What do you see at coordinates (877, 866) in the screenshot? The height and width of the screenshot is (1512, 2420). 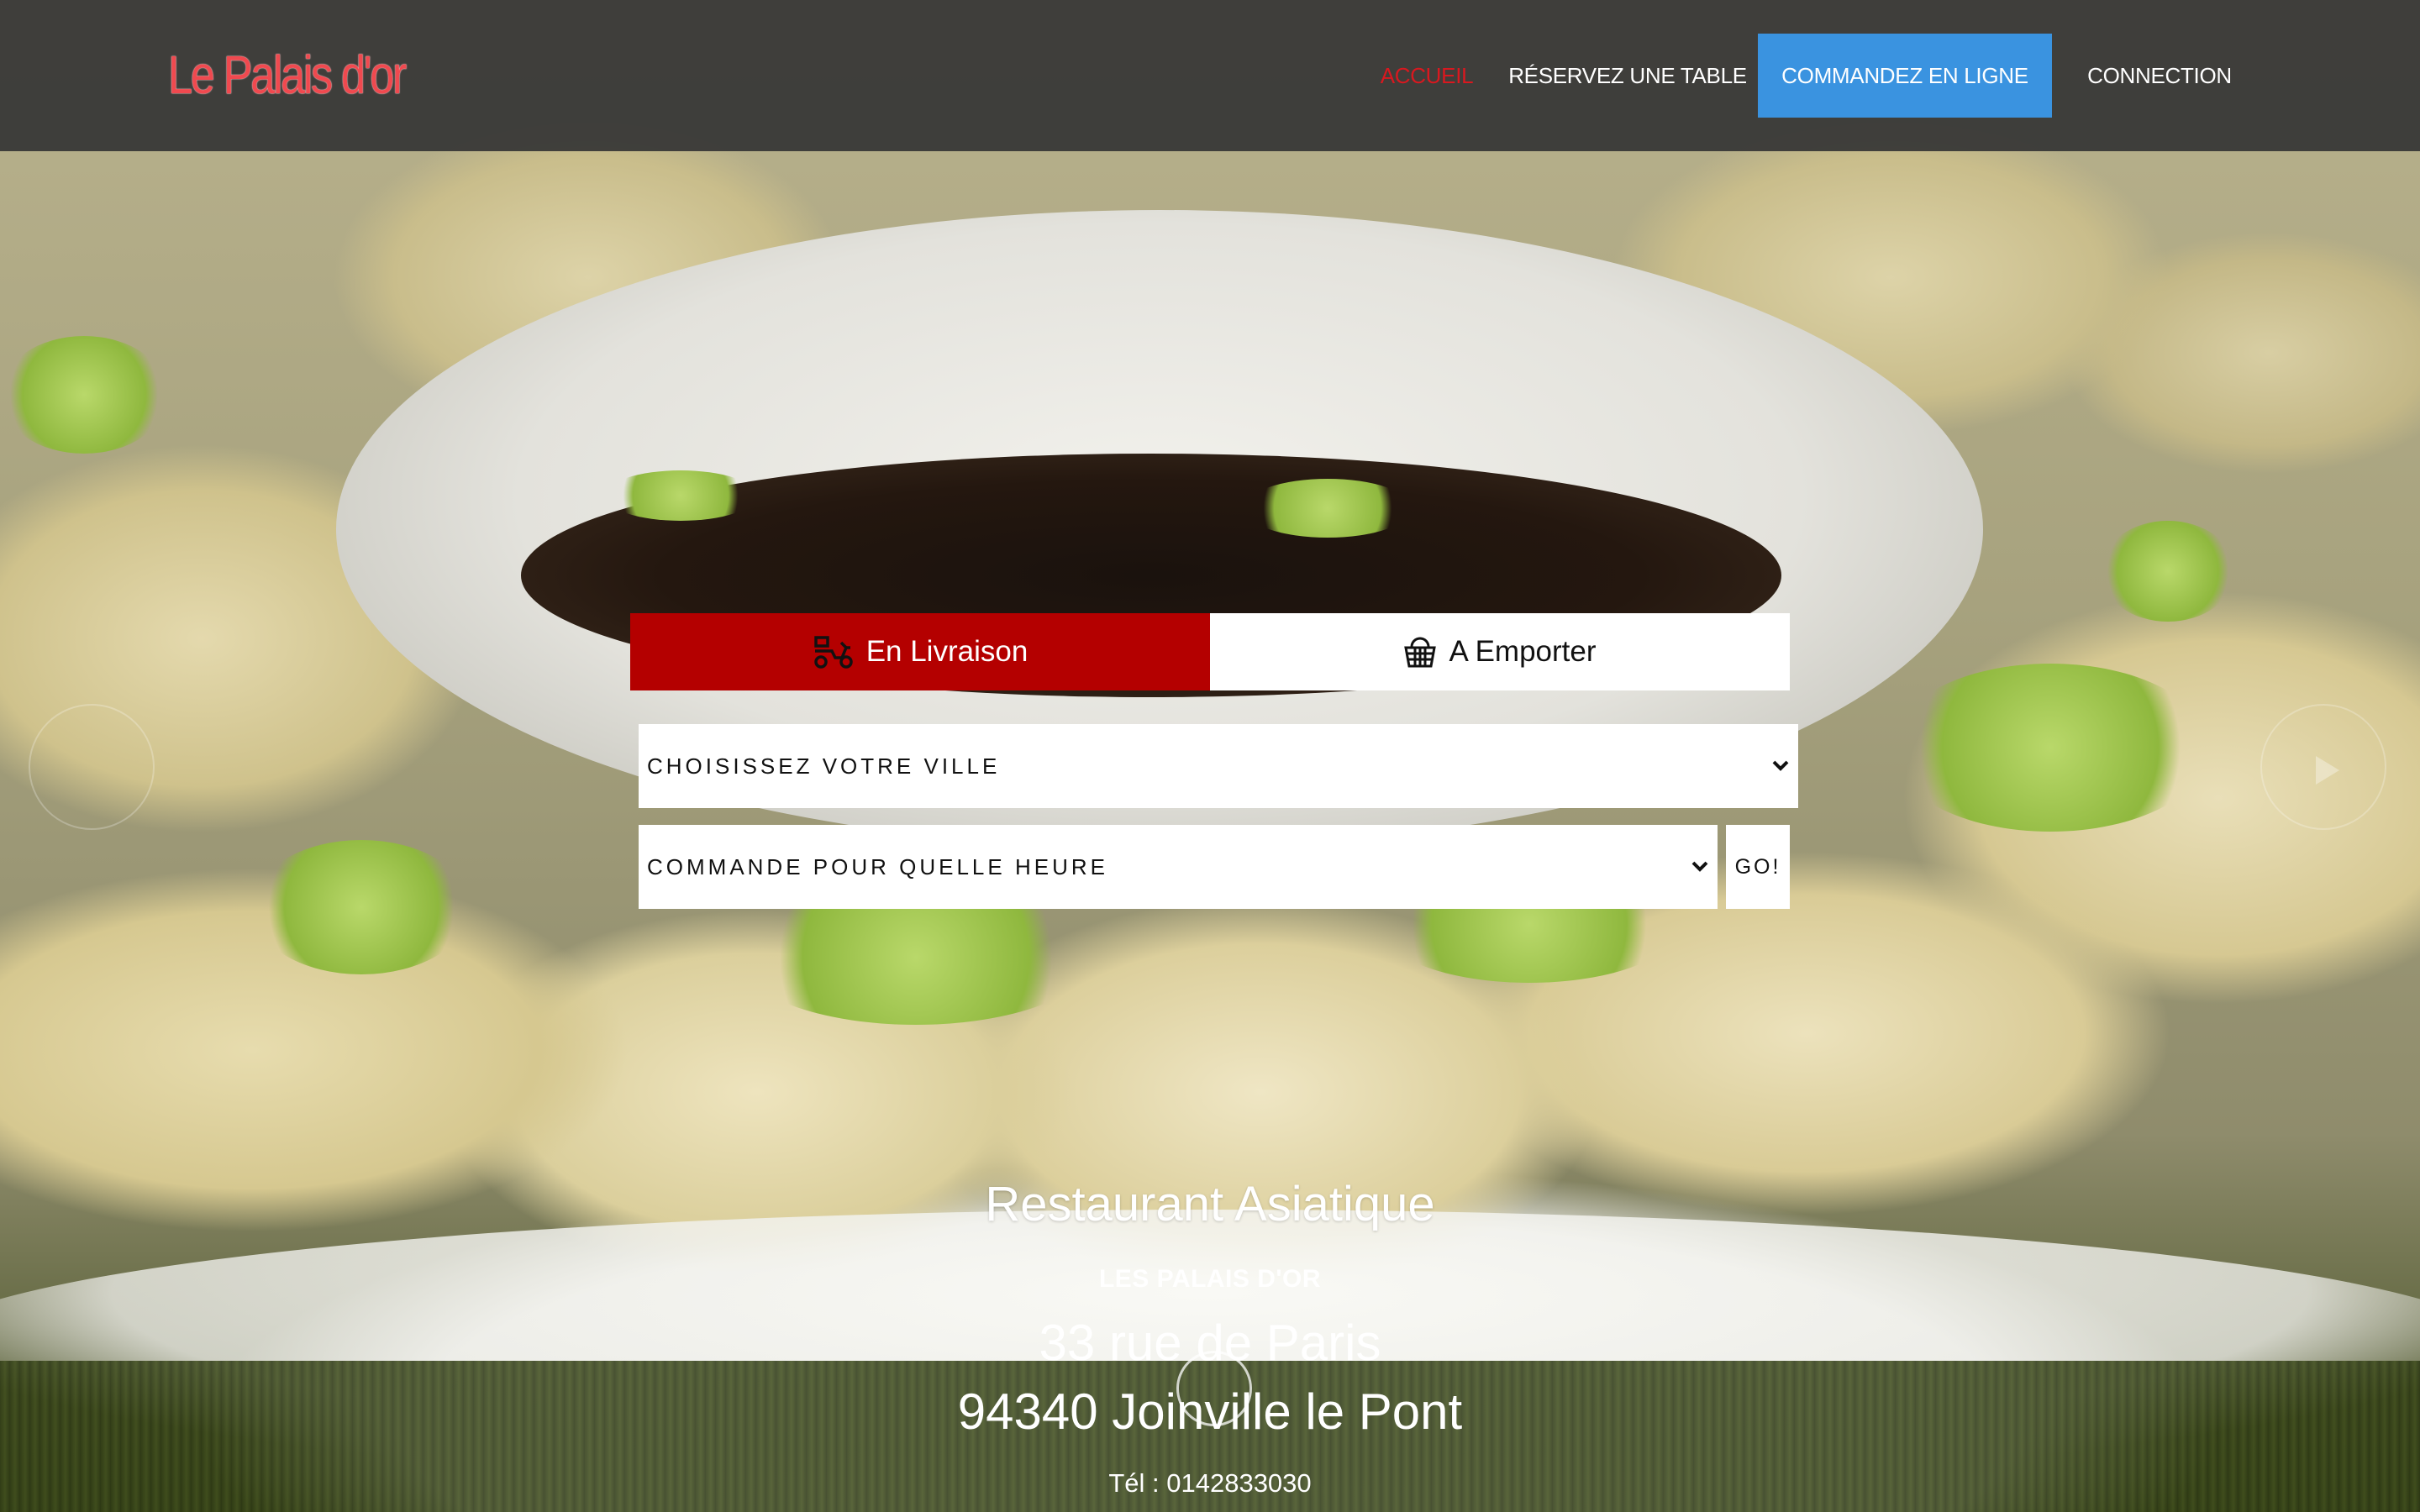 I see `time-select-value: COMMANDE POUR QUELLE HEURE` at bounding box center [877, 866].